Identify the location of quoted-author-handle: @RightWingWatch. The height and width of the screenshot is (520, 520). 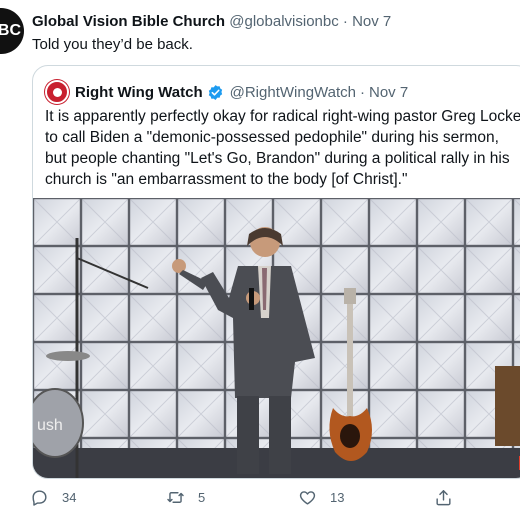
(293, 92).